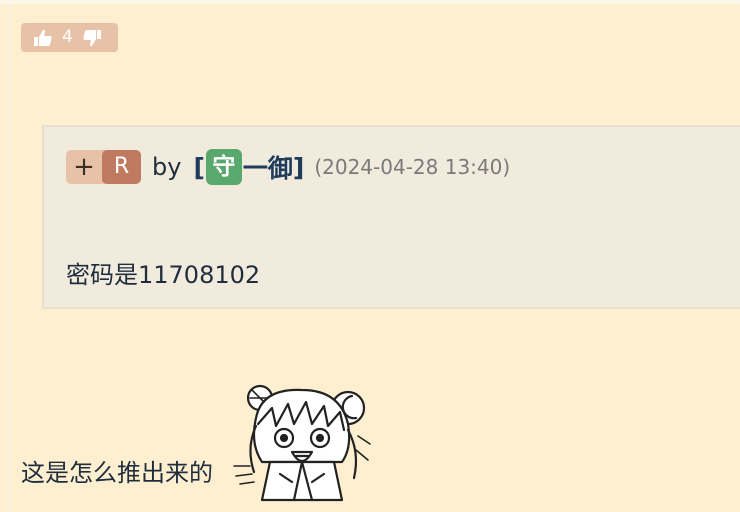  What do you see at coordinates (84, 167) in the screenshot?
I see `quote-plus-button: +` at bounding box center [84, 167].